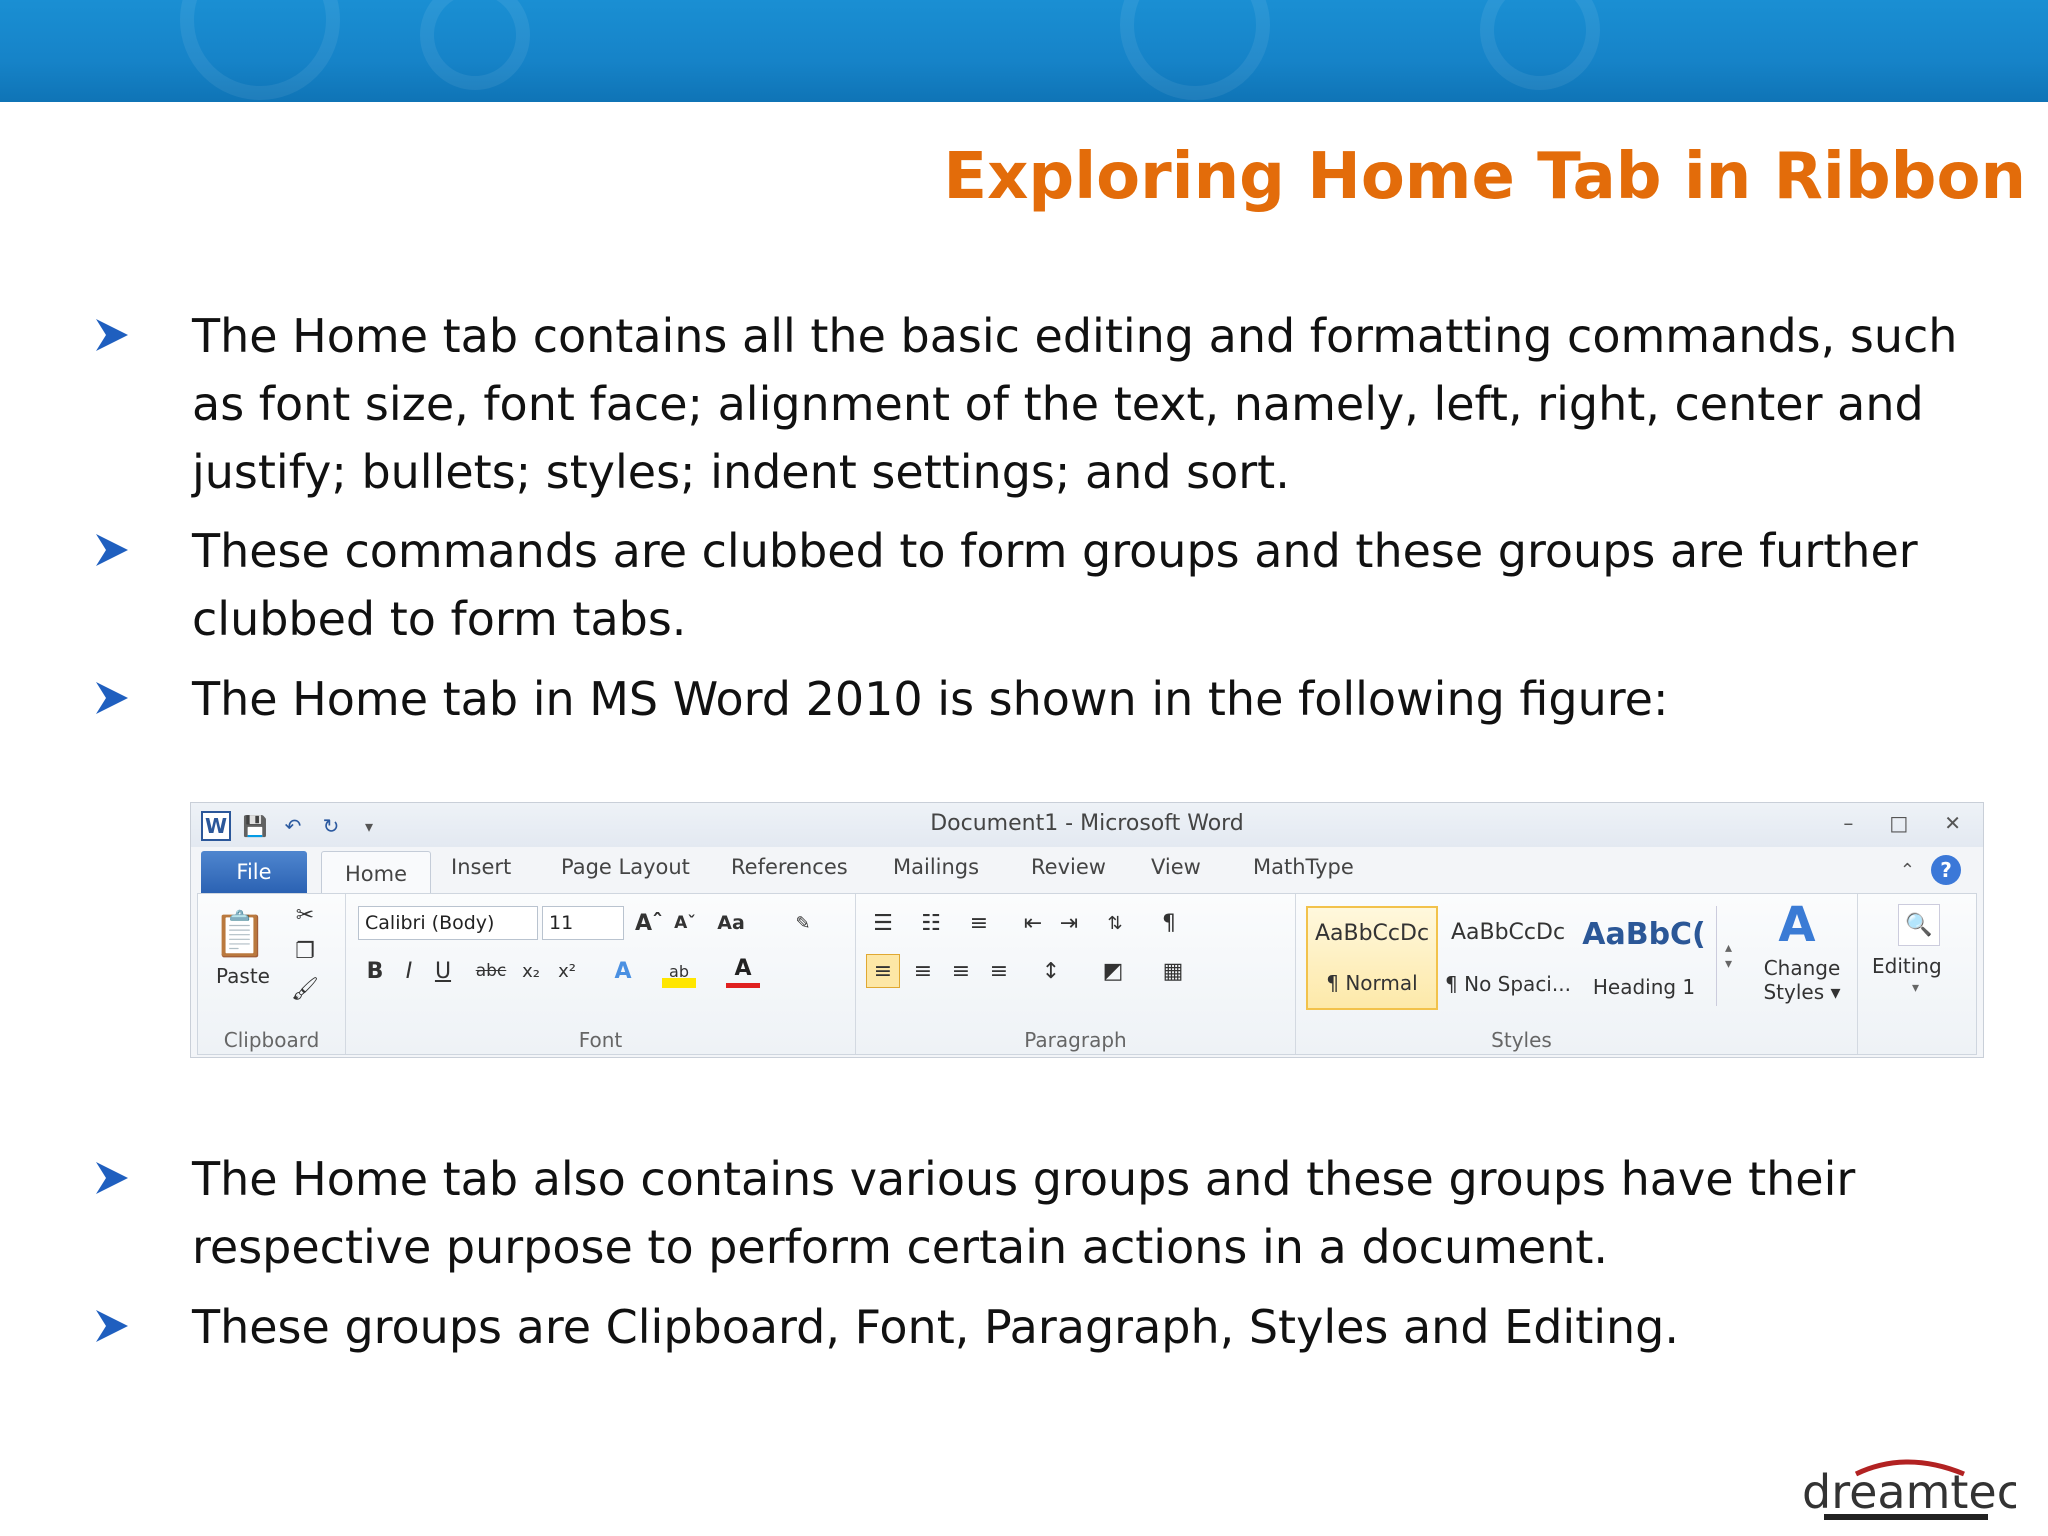 The width and height of the screenshot is (2048, 1536). What do you see at coordinates (1115, 923) in the screenshot?
I see `sort-icon: ⇅` at bounding box center [1115, 923].